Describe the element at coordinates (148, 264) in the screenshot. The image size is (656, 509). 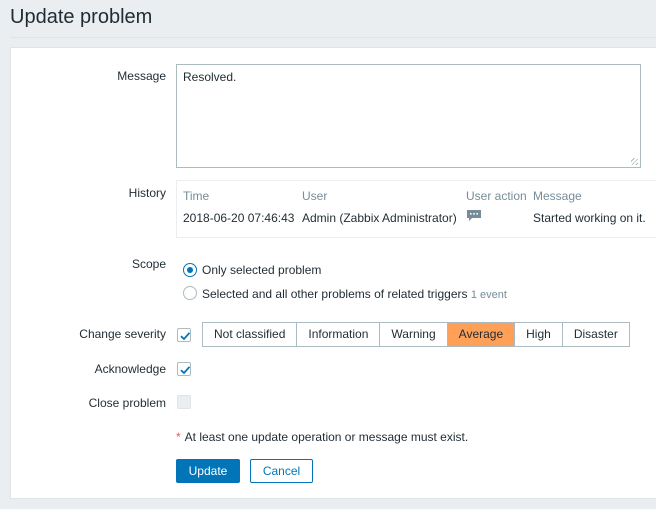
I see `scope-label: Scope` at that location.